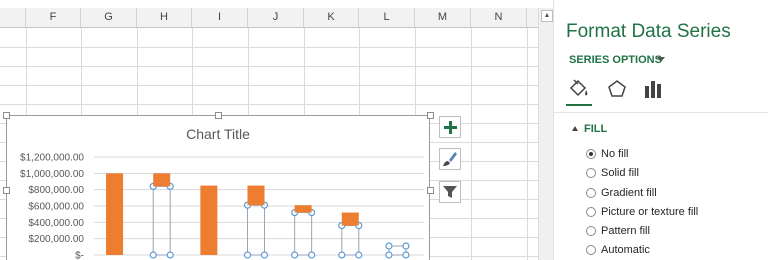  I want to click on chart-elements-button, so click(450, 127).